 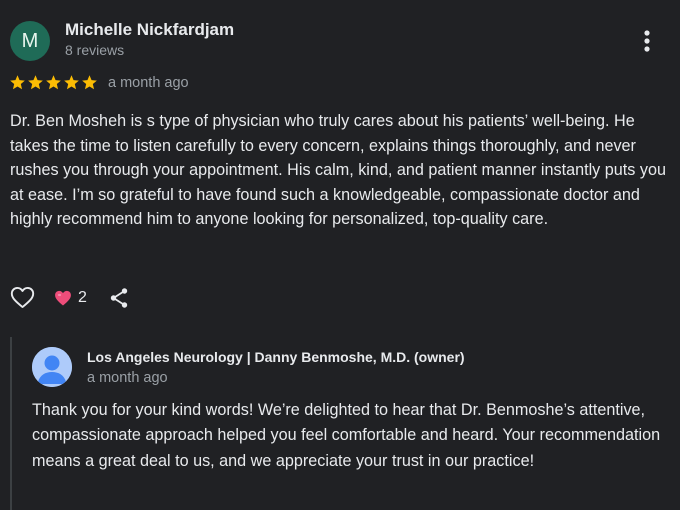 What do you see at coordinates (148, 82) in the screenshot?
I see `review-date: a month ago` at bounding box center [148, 82].